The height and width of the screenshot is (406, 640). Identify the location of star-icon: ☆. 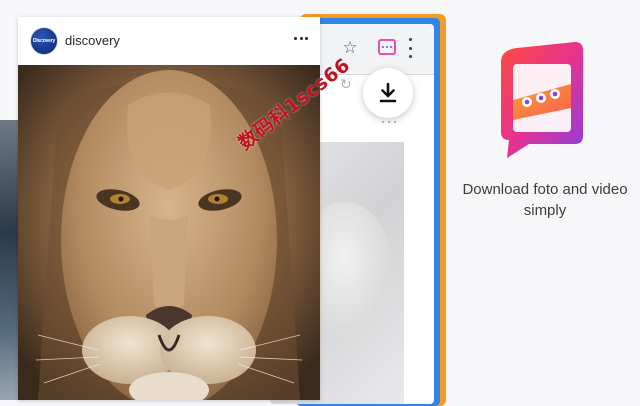
(350, 48).